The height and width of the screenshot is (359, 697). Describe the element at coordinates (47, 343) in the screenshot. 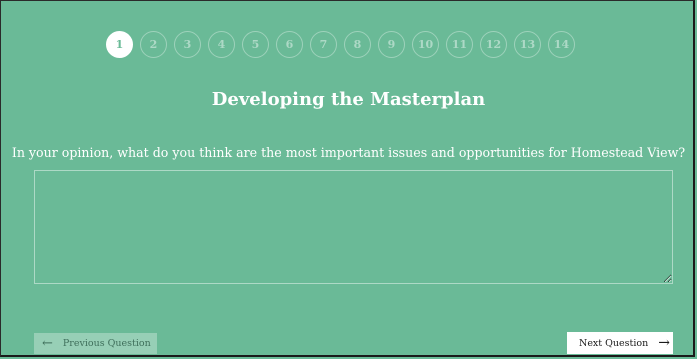

I see `arrow-left-icon: ←` at that location.